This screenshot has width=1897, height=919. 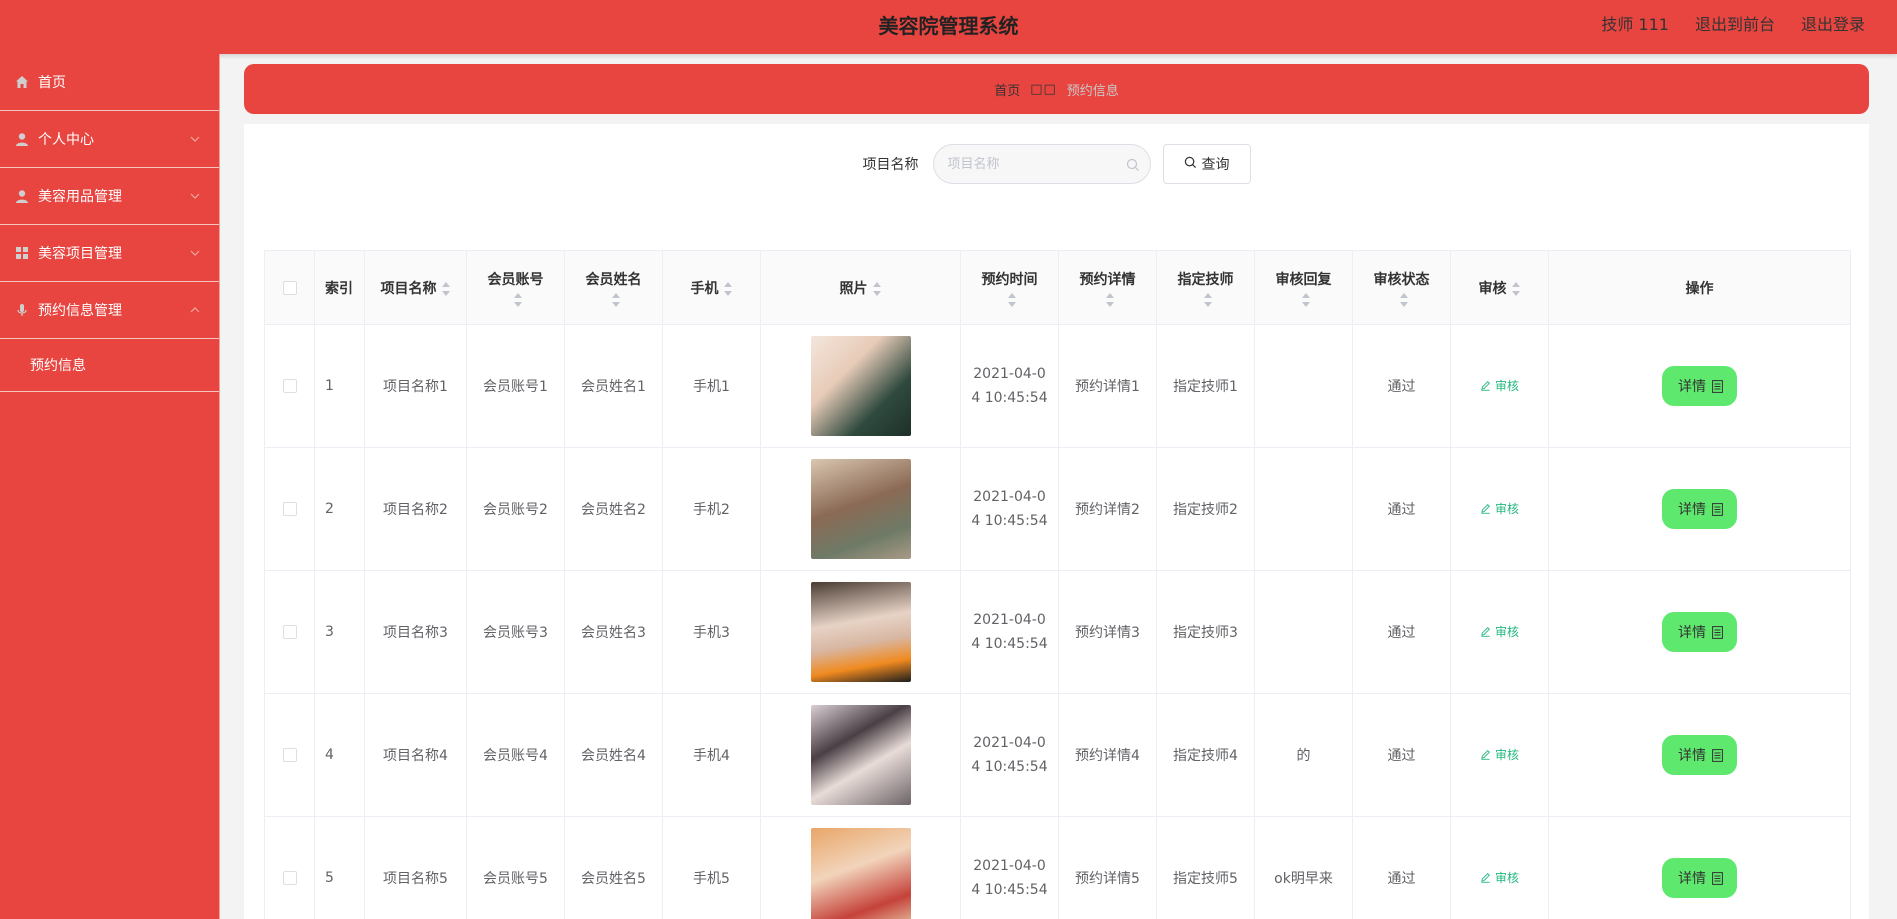 I want to click on header-phone: 手机, so click(x=711, y=287).